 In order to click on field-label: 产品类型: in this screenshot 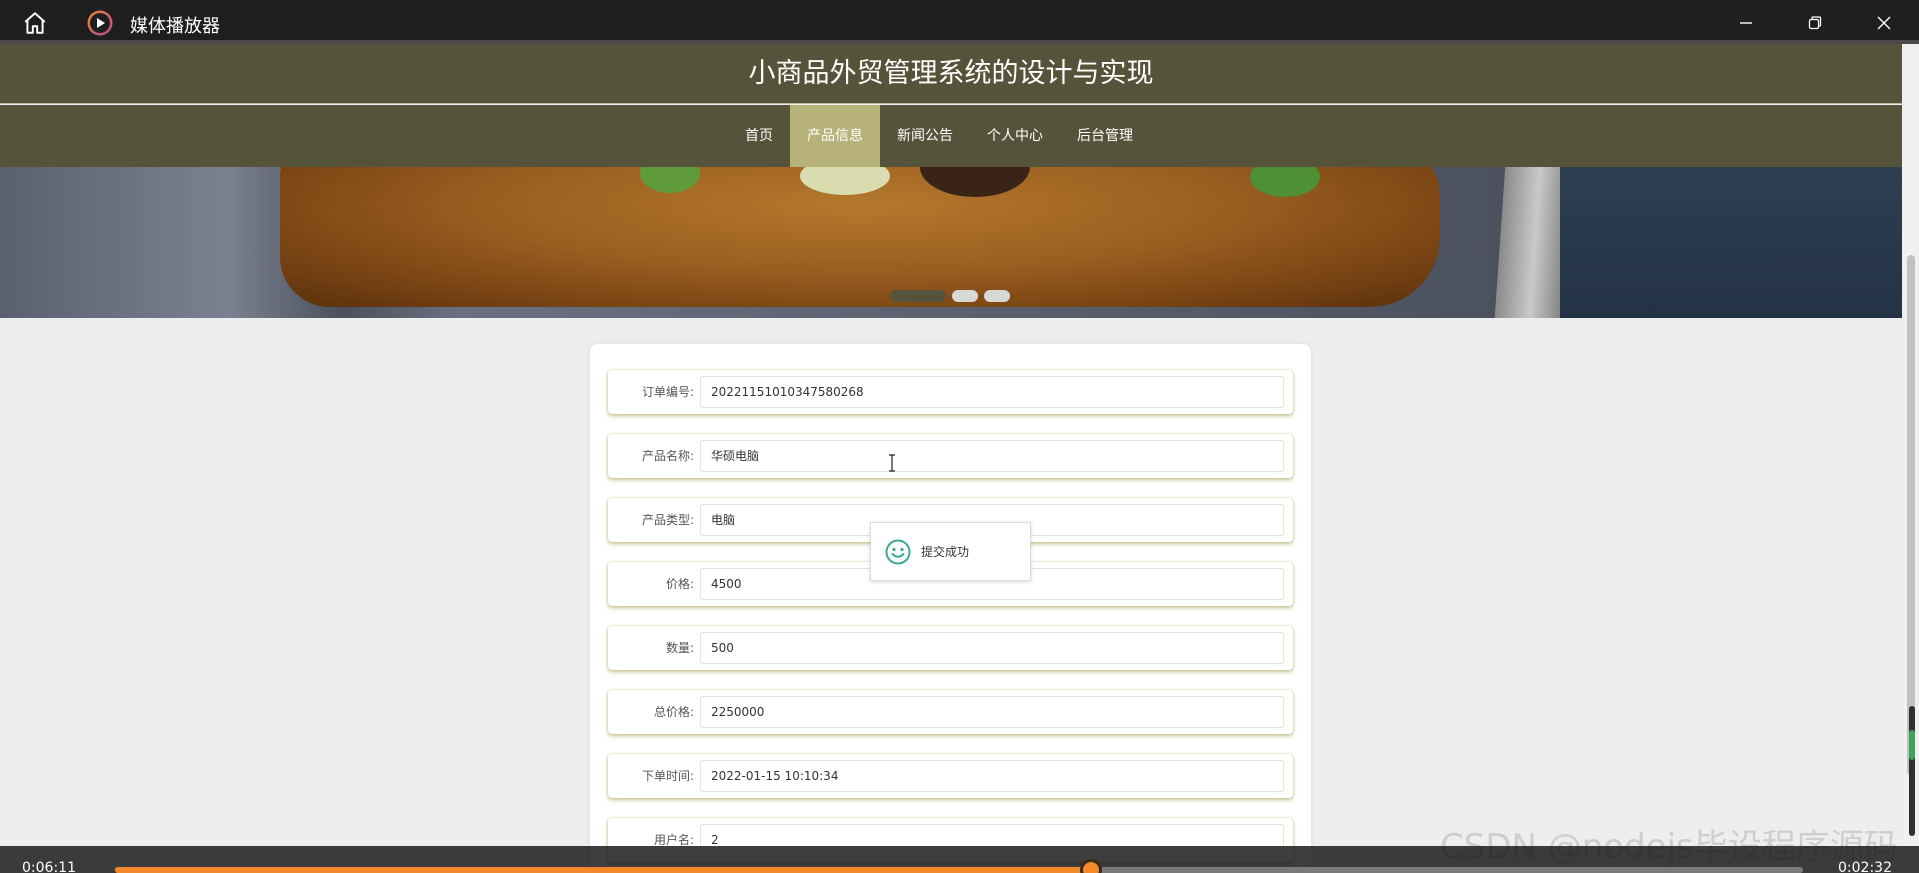, I will do `click(667, 520)`.